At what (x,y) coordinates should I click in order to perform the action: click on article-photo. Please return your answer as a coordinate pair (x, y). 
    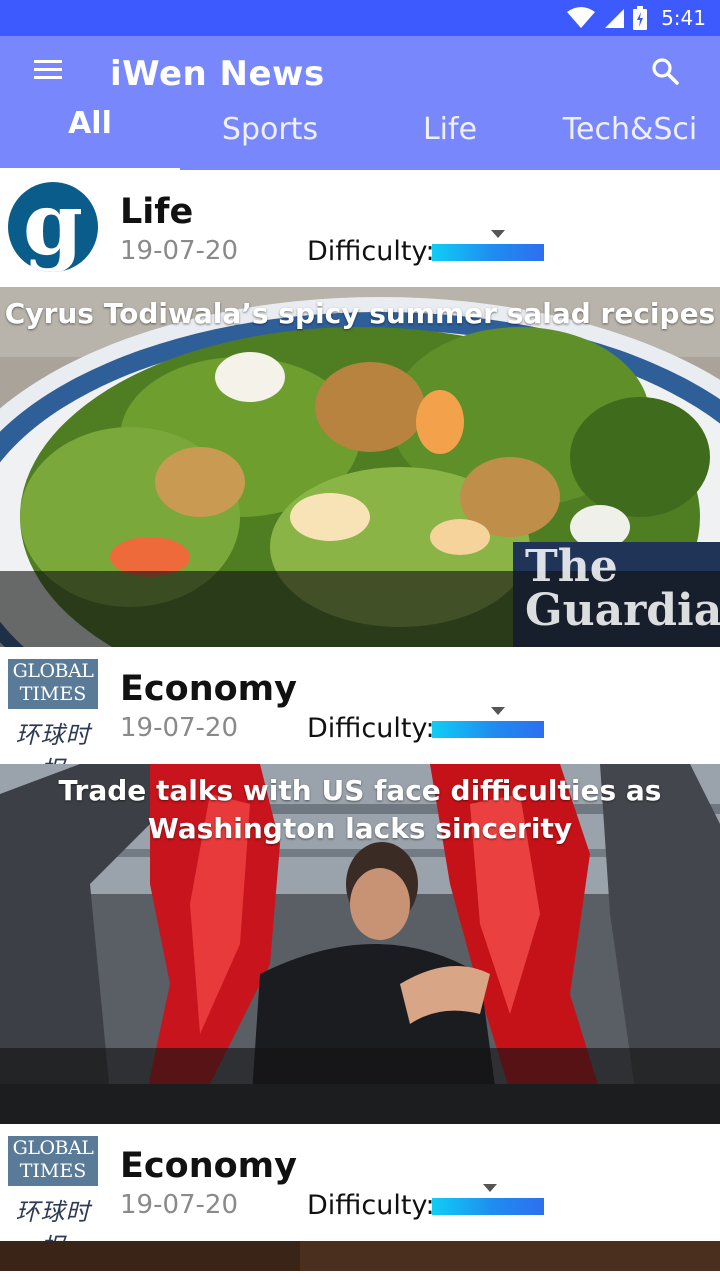
    Looking at the image, I should click on (360, 1256).